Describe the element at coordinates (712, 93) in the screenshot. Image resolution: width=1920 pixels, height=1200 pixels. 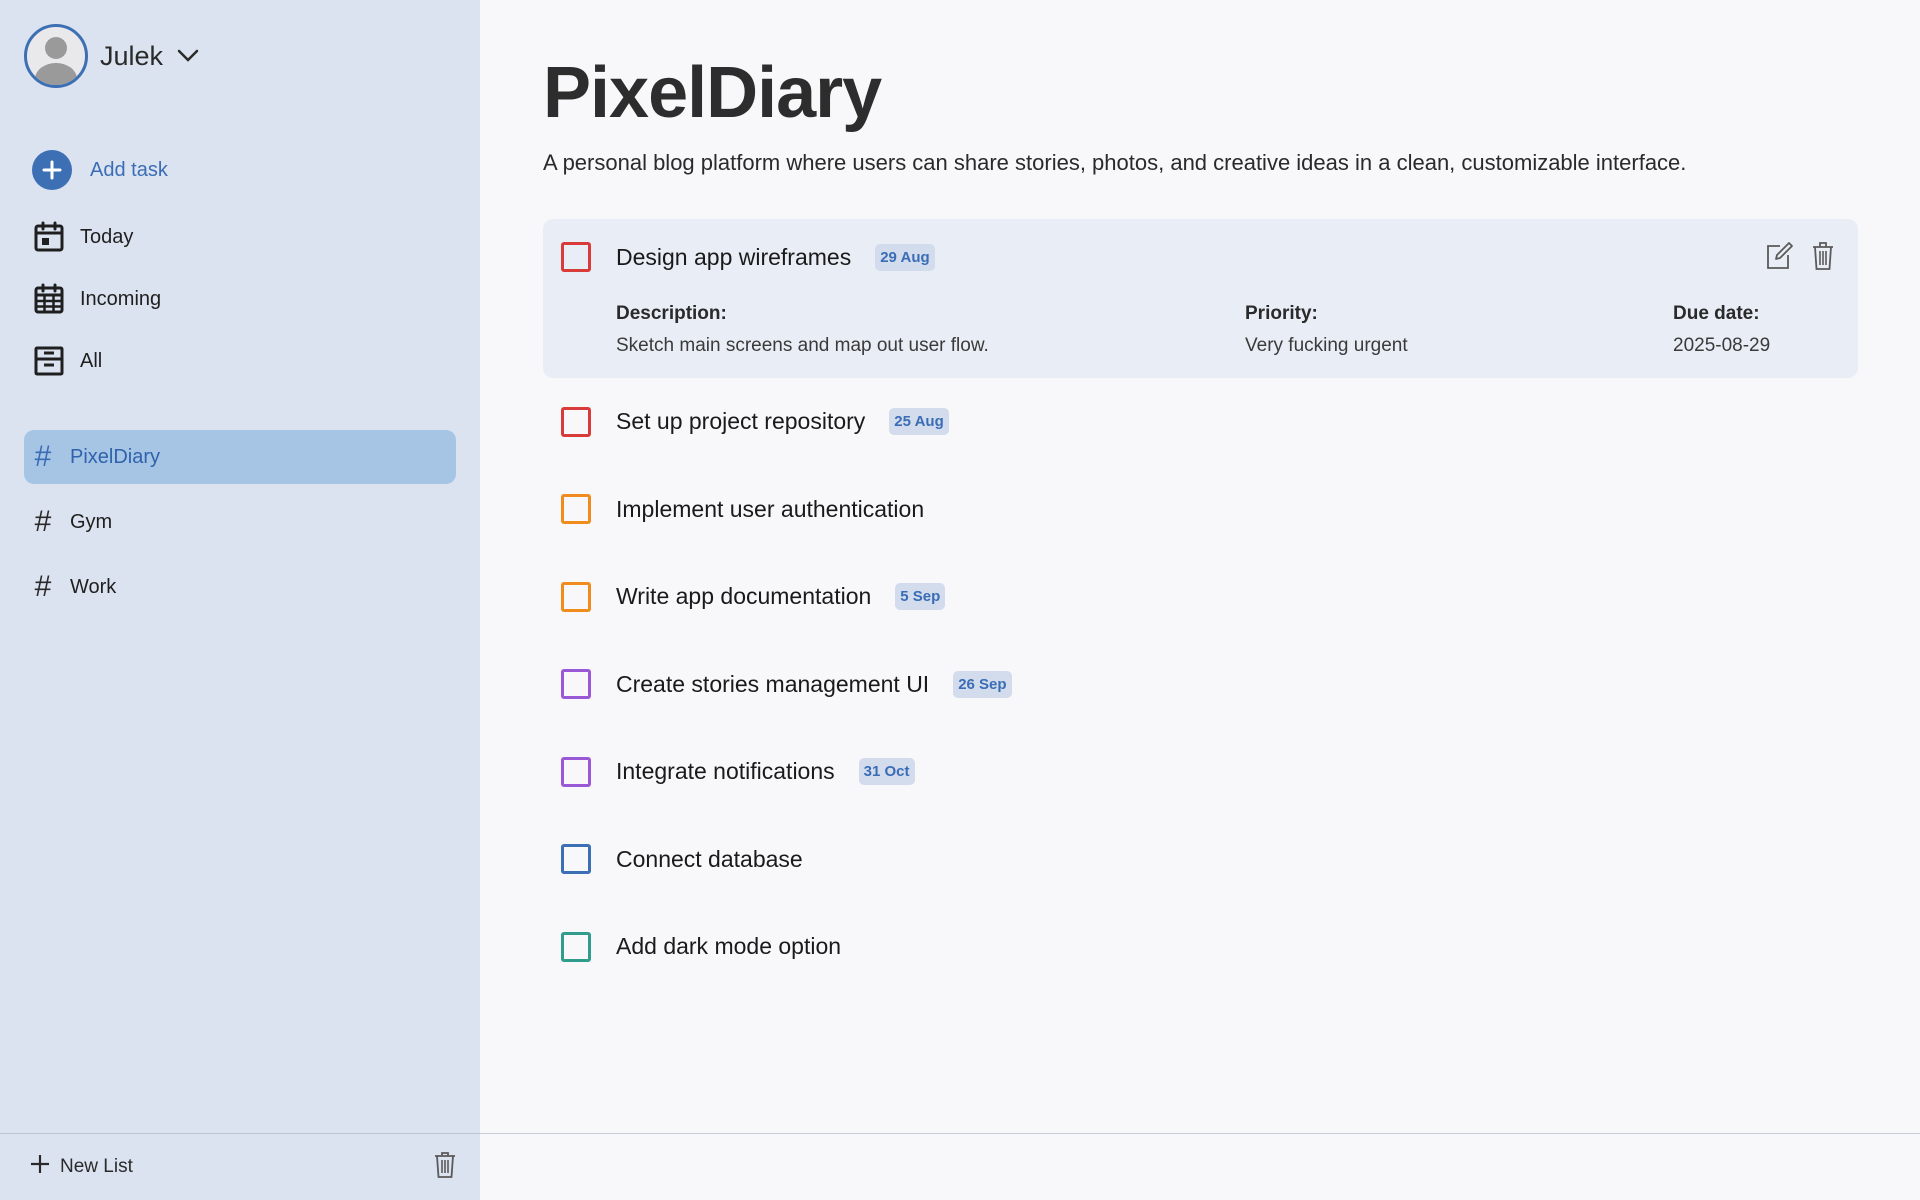
I see `page-title: PixelDiary` at that location.